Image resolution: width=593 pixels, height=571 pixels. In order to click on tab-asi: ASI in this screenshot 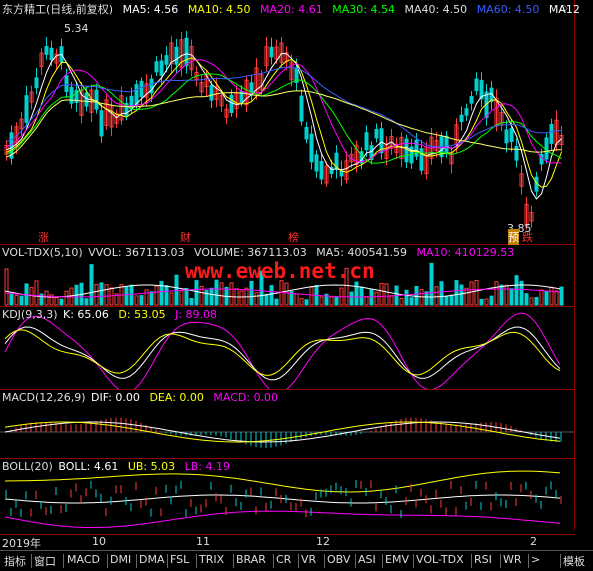, I will do `click(367, 559)`.